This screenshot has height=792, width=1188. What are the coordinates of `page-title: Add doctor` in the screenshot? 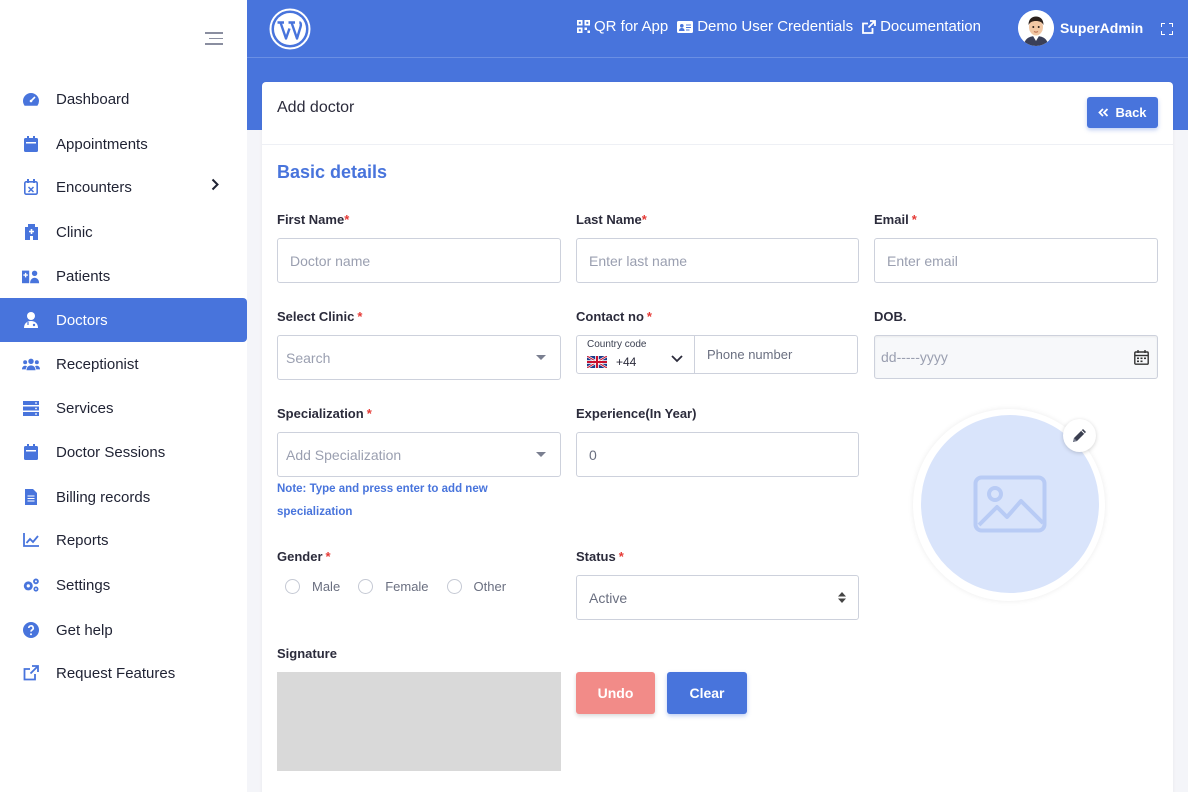 It's located at (316, 107).